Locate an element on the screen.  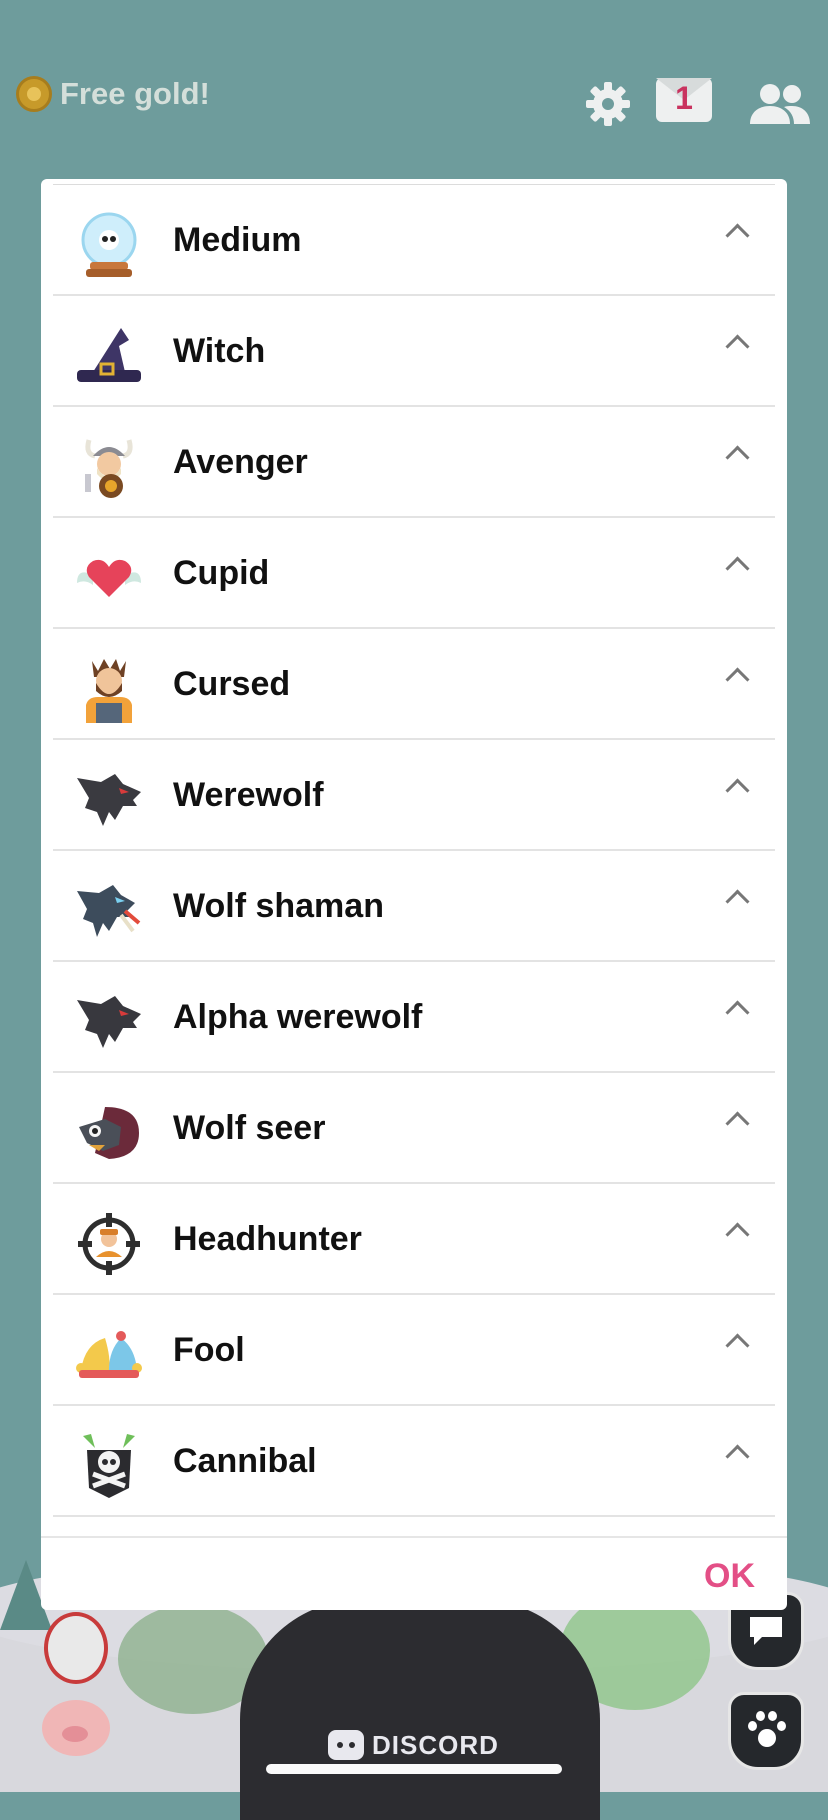
role-item-wolf-shaman: Wolf shaman is located at coordinates (414, 906).